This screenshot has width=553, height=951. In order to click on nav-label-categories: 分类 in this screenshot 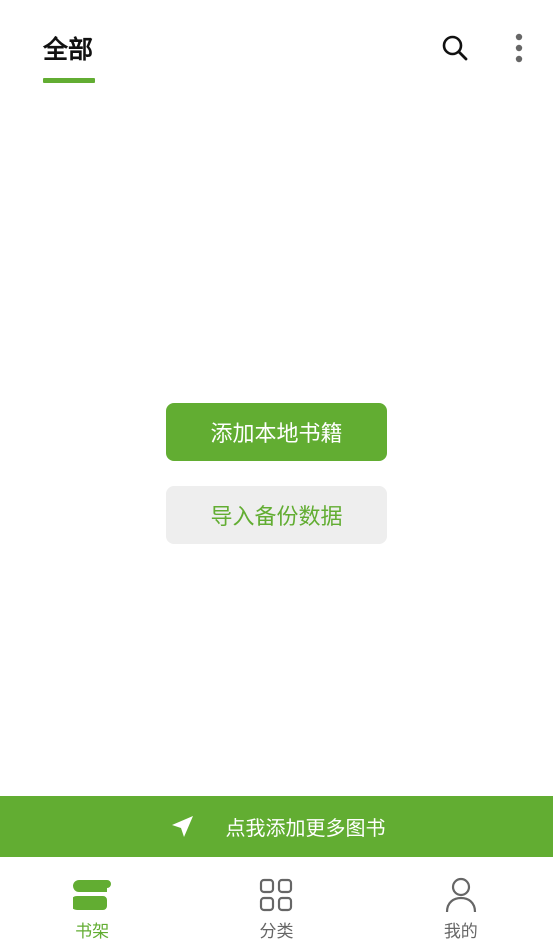, I will do `click(276, 932)`.